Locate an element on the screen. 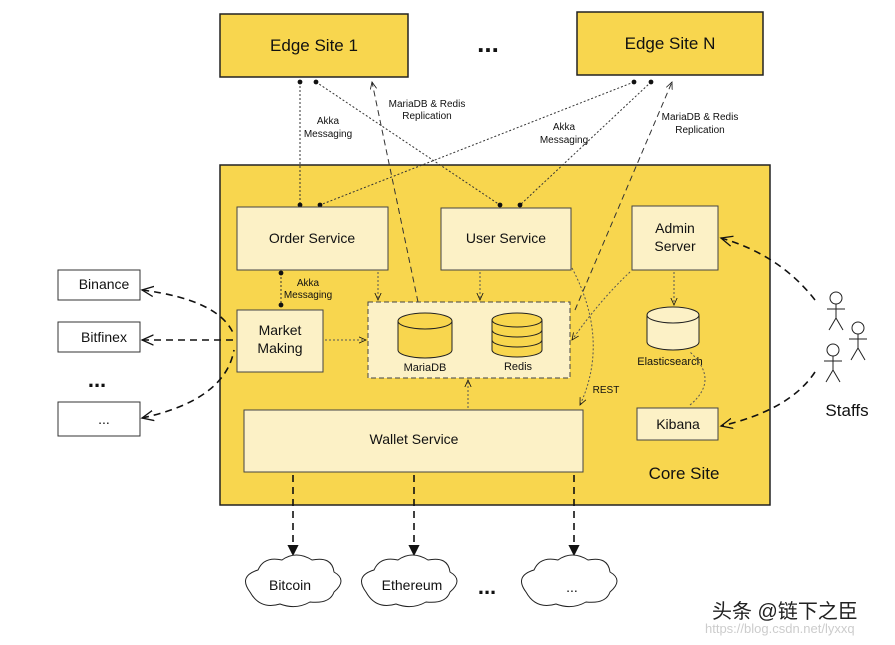 This screenshot has width=895, height=645. core-site-label: Core Site is located at coordinates (684, 473).